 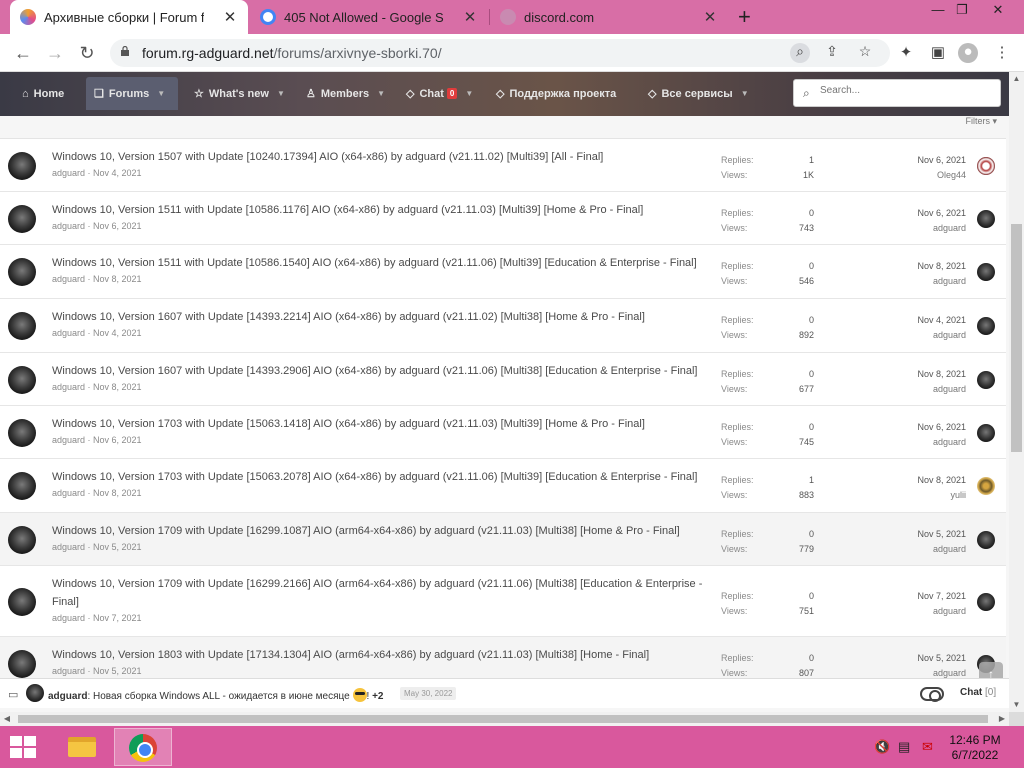 What do you see at coordinates (904, 747) in the screenshot?
I see `network-icon: ▤` at bounding box center [904, 747].